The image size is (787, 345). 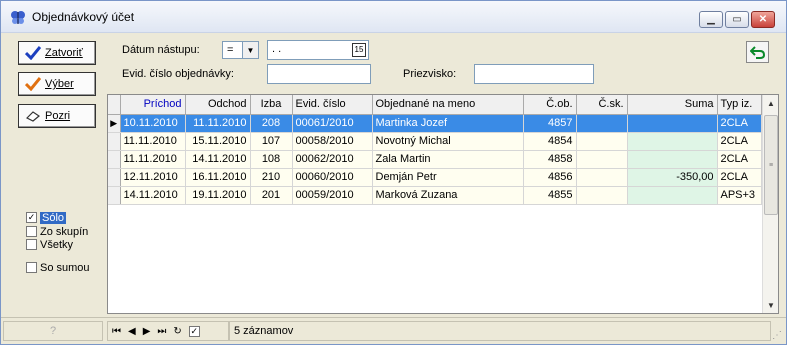 I want to click on scroll-up-icon: ▲, so click(x=771, y=103).